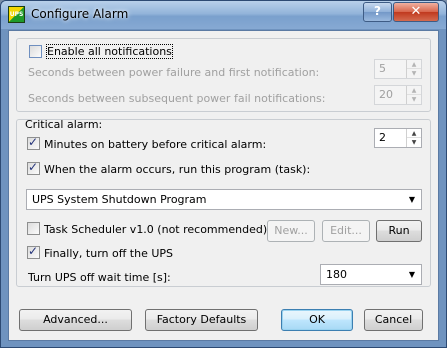 This screenshot has height=348, width=447. I want to click on close-icon: ✕, so click(416, 11).